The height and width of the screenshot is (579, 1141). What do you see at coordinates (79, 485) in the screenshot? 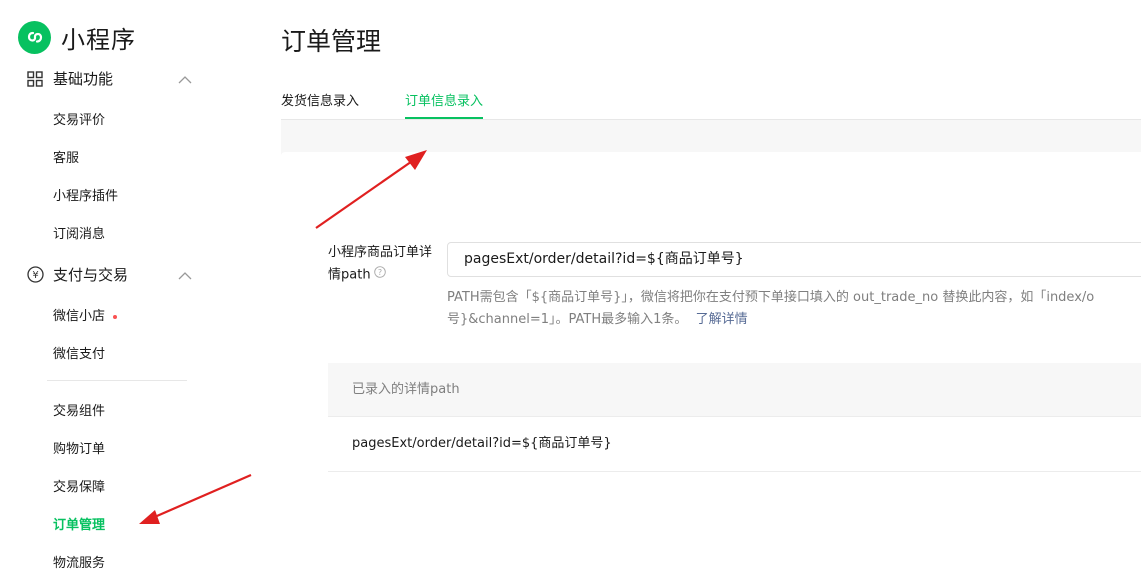
I see `sidebar-item-trade-guarantee: 交易保障` at bounding box center [79, 485].